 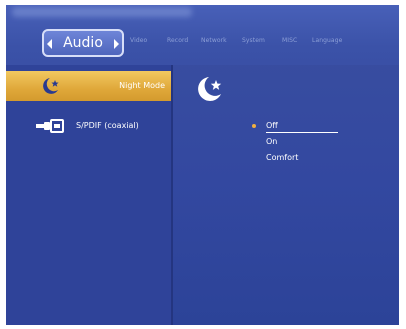 I want to click on tab-audio-label: Audio, so click(x=83, y=43).